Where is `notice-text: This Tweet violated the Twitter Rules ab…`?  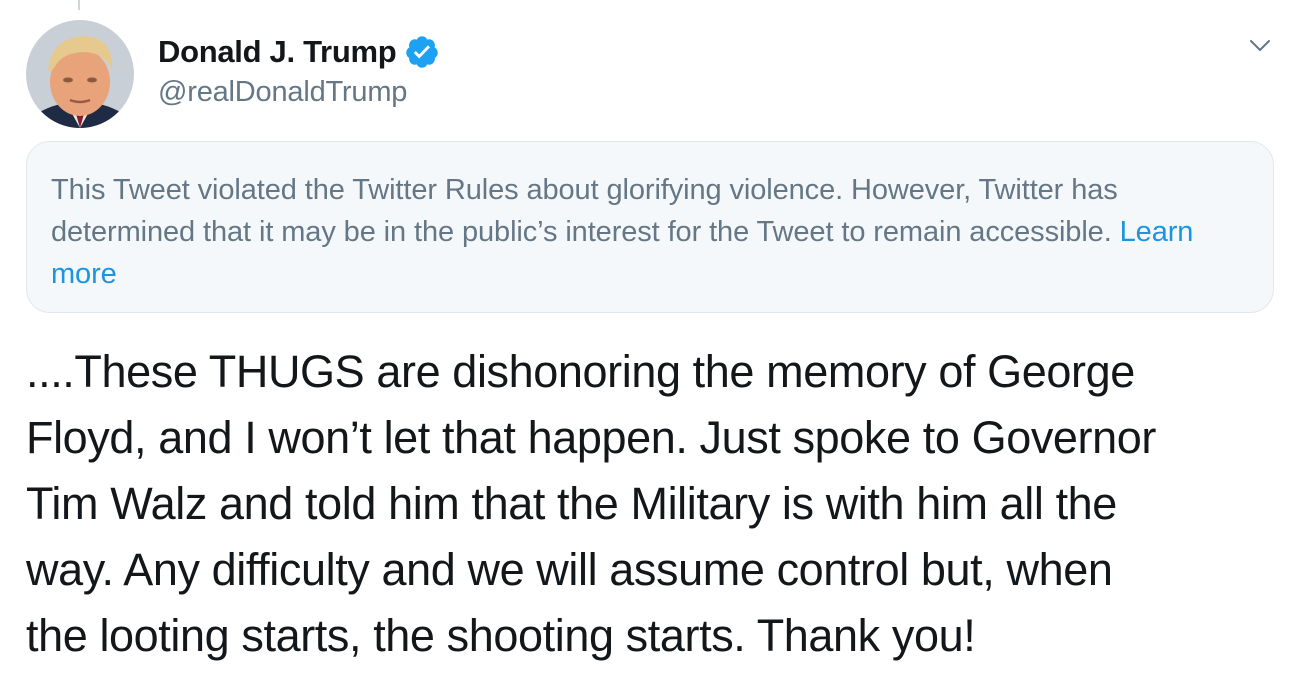 notice-text: This Tweet violated the Twitter Rules ab… is located at coordinates (584, 211).